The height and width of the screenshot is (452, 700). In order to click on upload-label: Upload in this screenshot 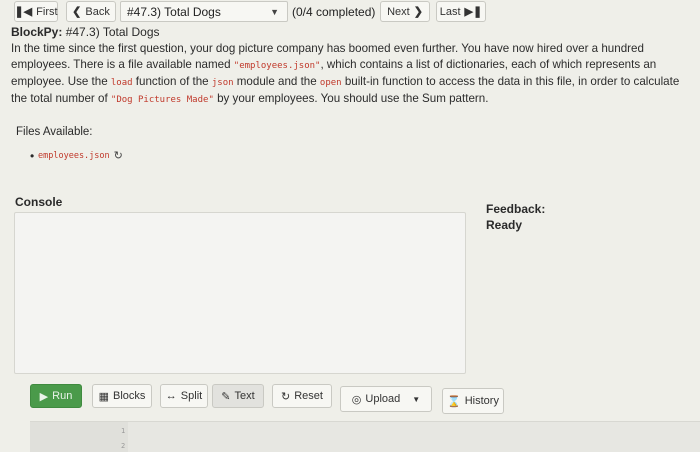, I will do `click(383, 399)`.